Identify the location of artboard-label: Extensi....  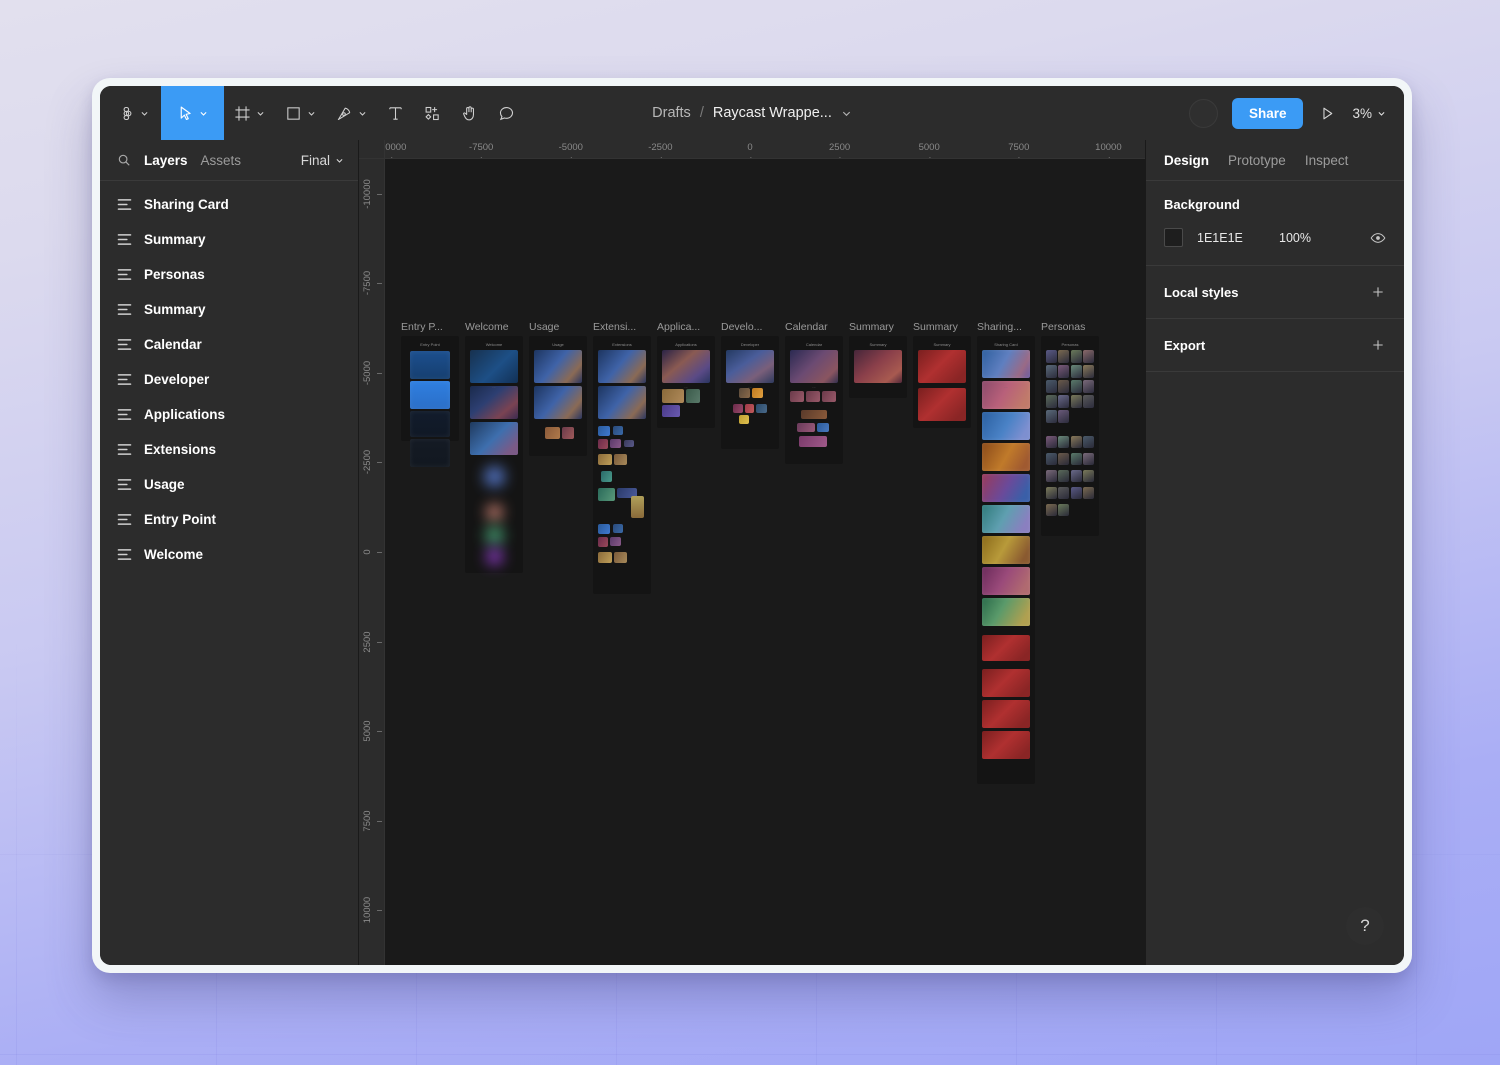
(614, 327).